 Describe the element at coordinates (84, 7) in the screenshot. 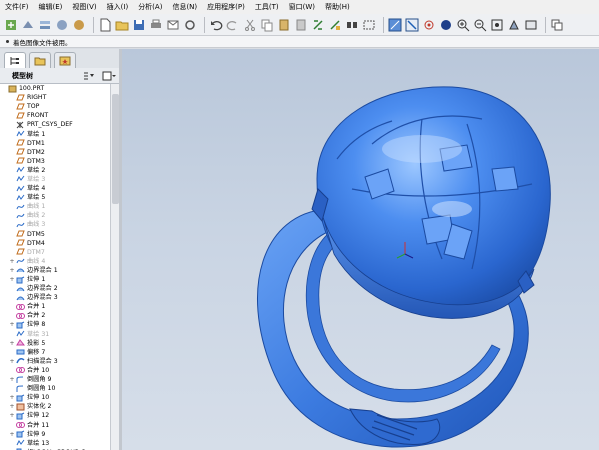

I see `menu-item: 视图(V)` at that location.